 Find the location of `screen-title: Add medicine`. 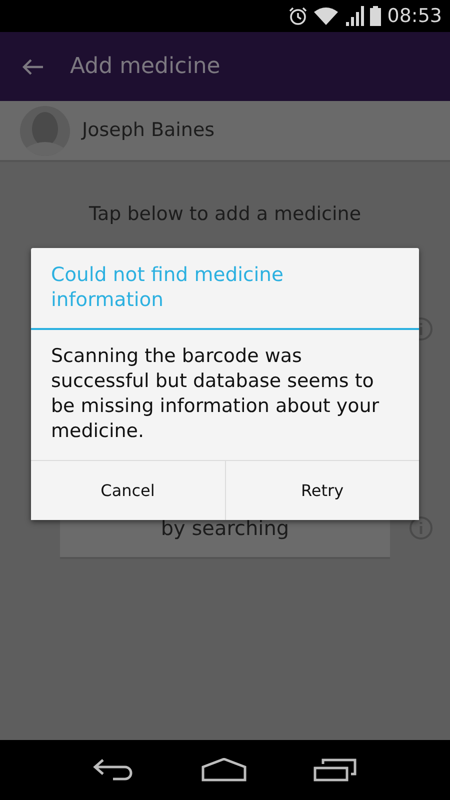

screen-title: Add medicine is located at coordinates (145, 67).